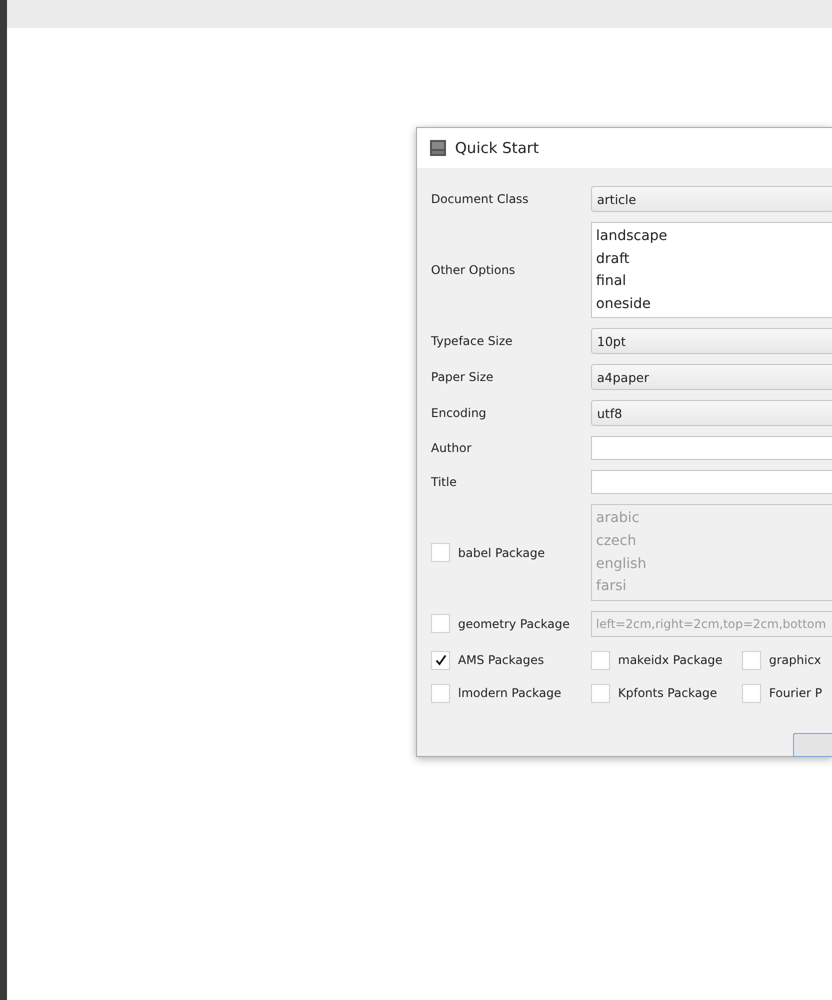 The height and width of the screenshot is (1000, 832). I want to click on checkbox-label: geometry Package, so click(514, 623).